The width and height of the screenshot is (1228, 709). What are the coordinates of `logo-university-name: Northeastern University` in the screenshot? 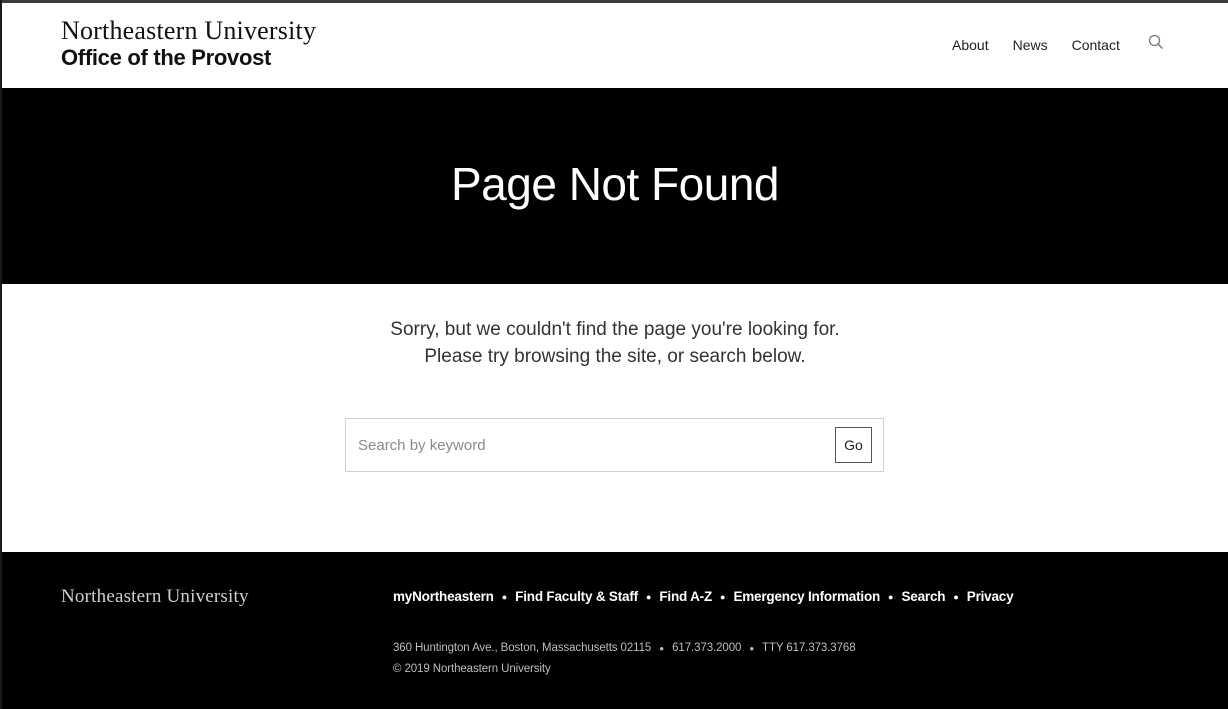 It's located at (189, 30).